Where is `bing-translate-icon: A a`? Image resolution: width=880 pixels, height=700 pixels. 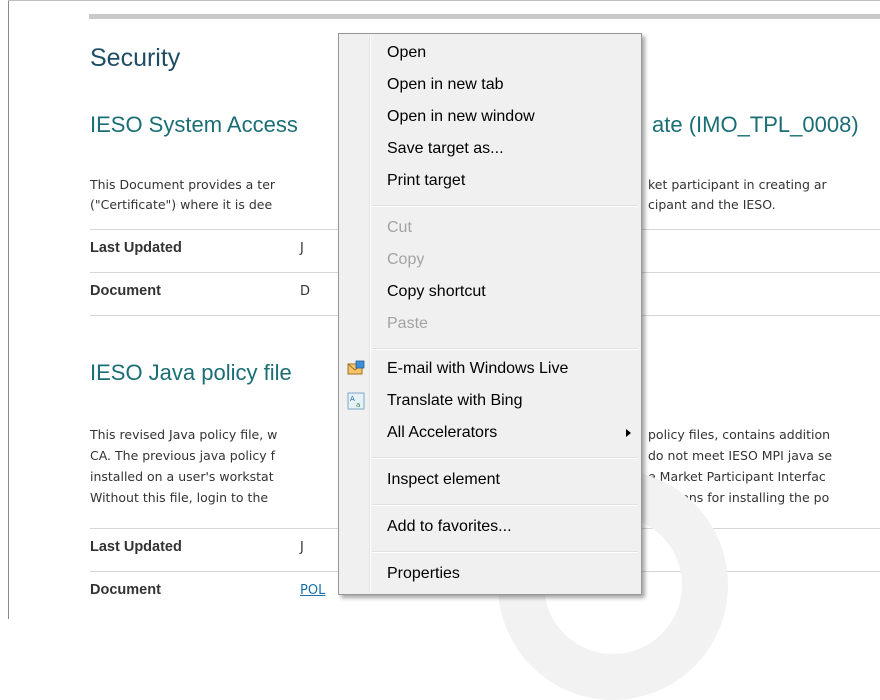 bing-translate-icon: A a is located at coordinates (356, 401).